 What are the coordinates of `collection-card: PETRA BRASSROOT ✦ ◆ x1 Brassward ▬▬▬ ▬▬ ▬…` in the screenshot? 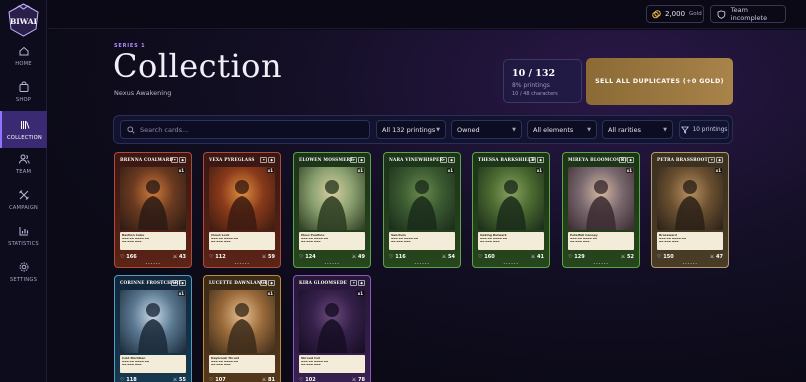 It's located at (690, 210).